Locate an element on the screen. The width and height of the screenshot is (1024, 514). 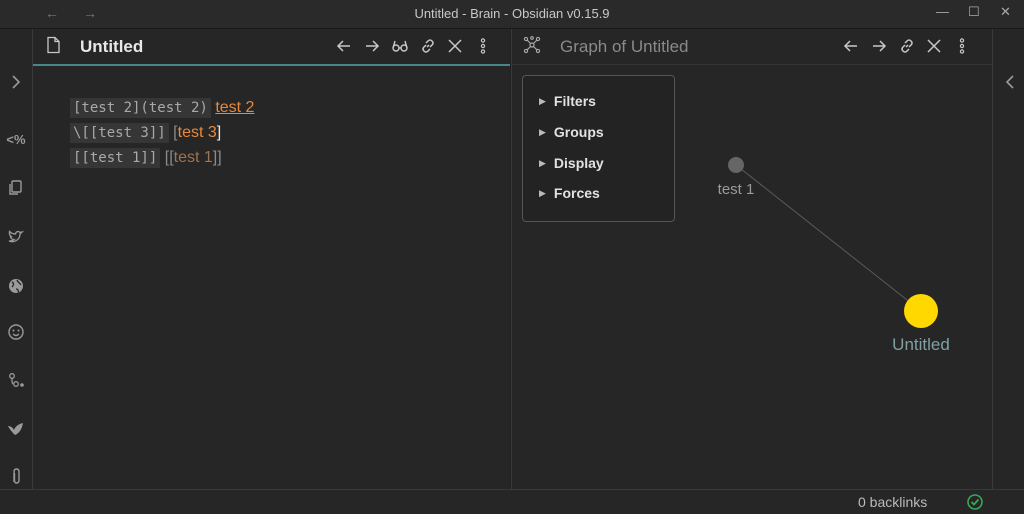
close-window-icon: ✕ is located at coordinates (1005, 12).